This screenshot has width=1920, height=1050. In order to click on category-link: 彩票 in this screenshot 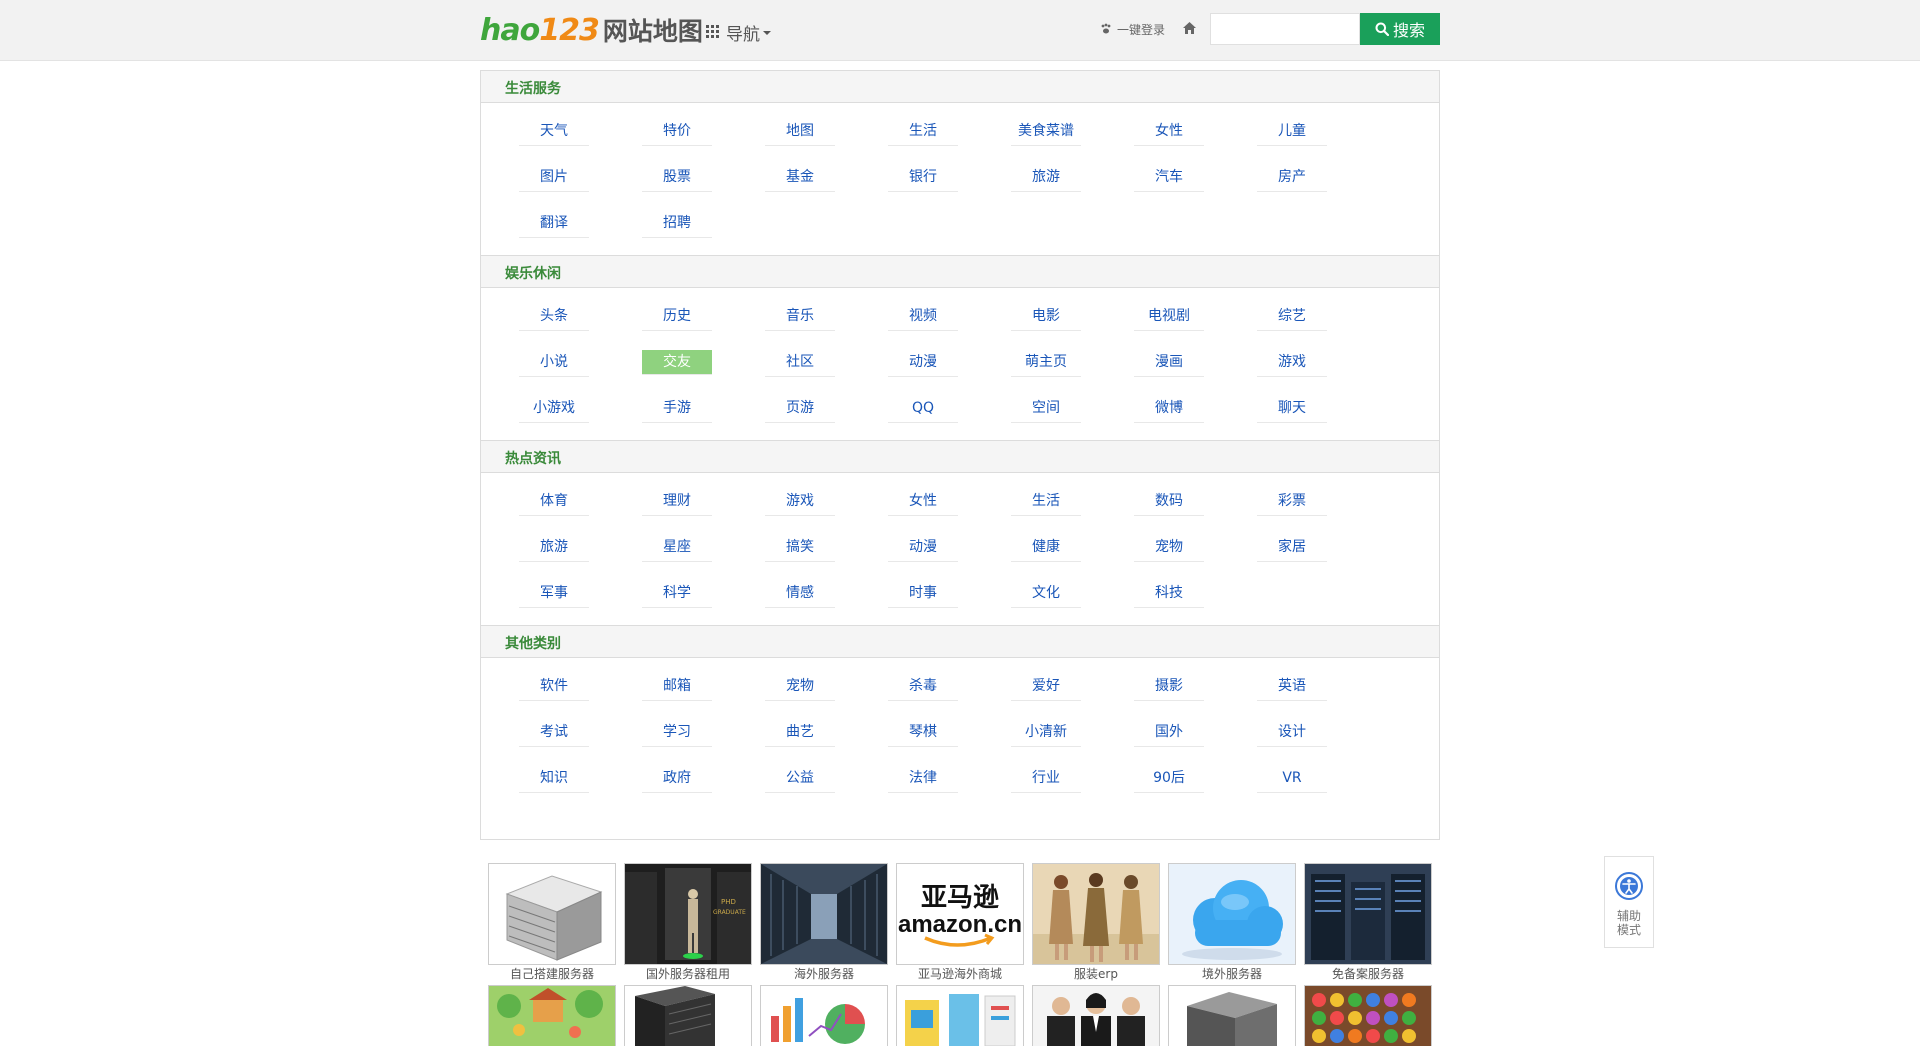, I will do `click(1292, 501)`.